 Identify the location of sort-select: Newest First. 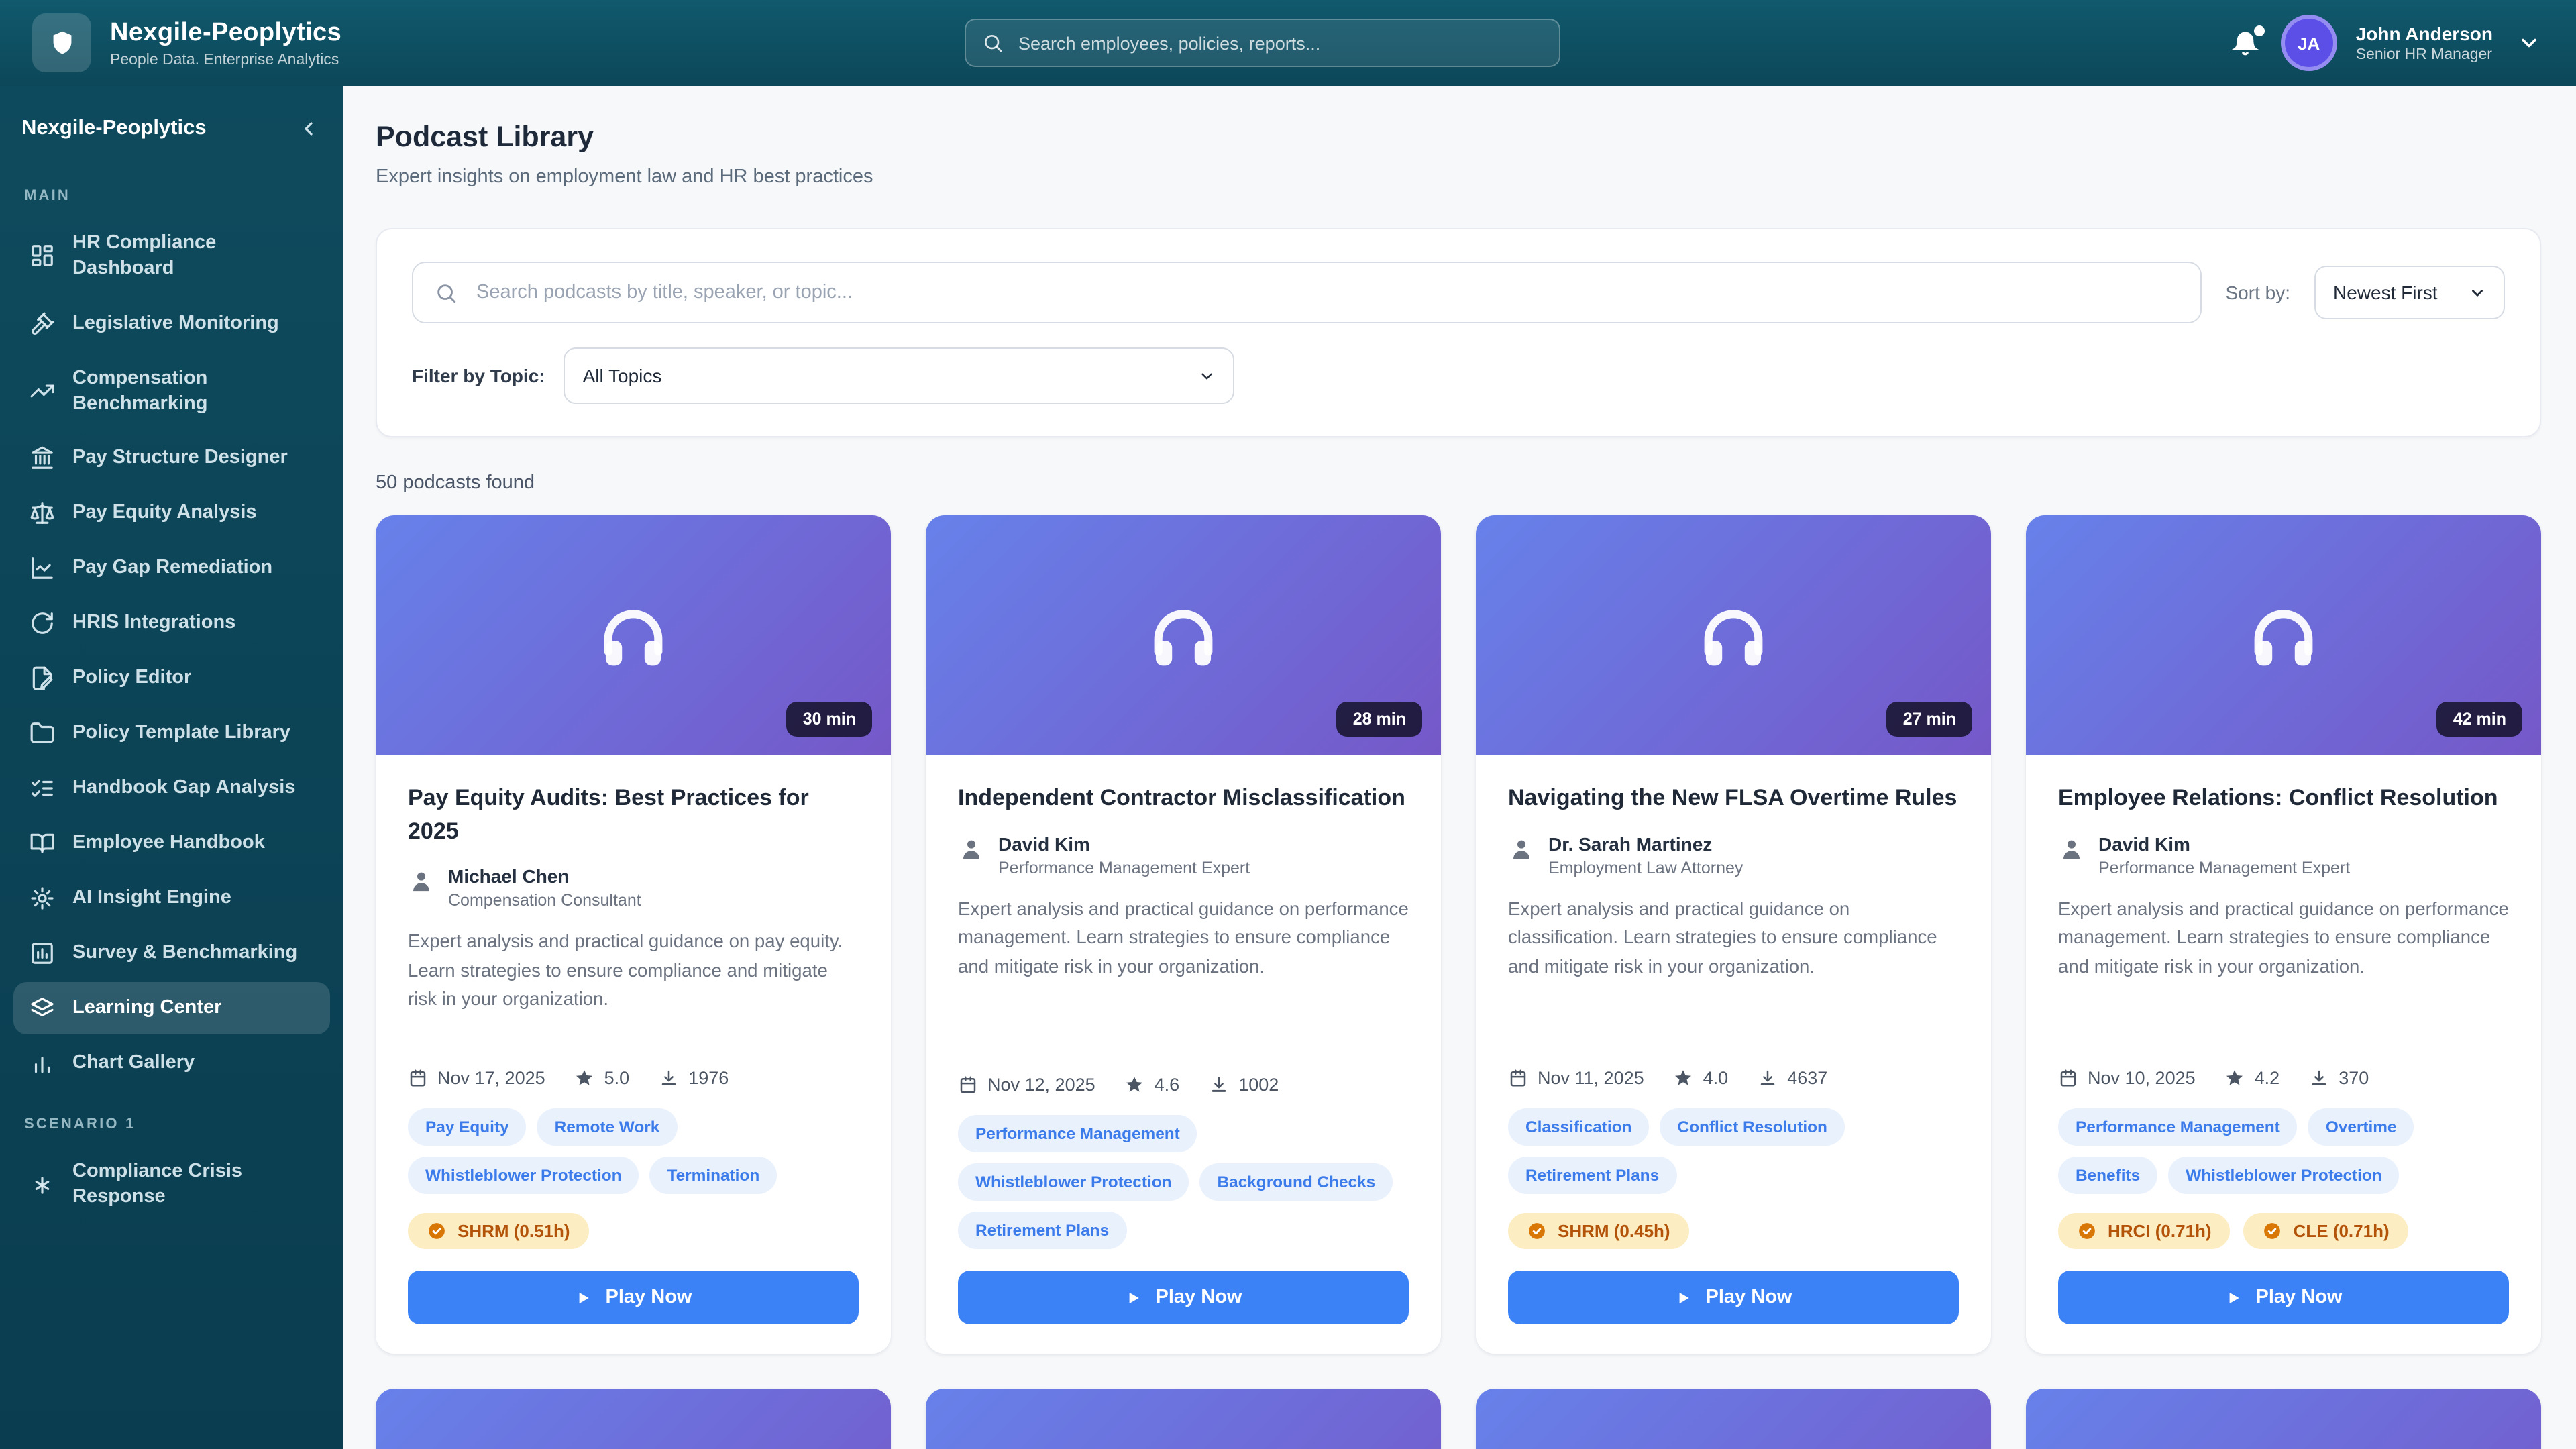
(2409, 292).